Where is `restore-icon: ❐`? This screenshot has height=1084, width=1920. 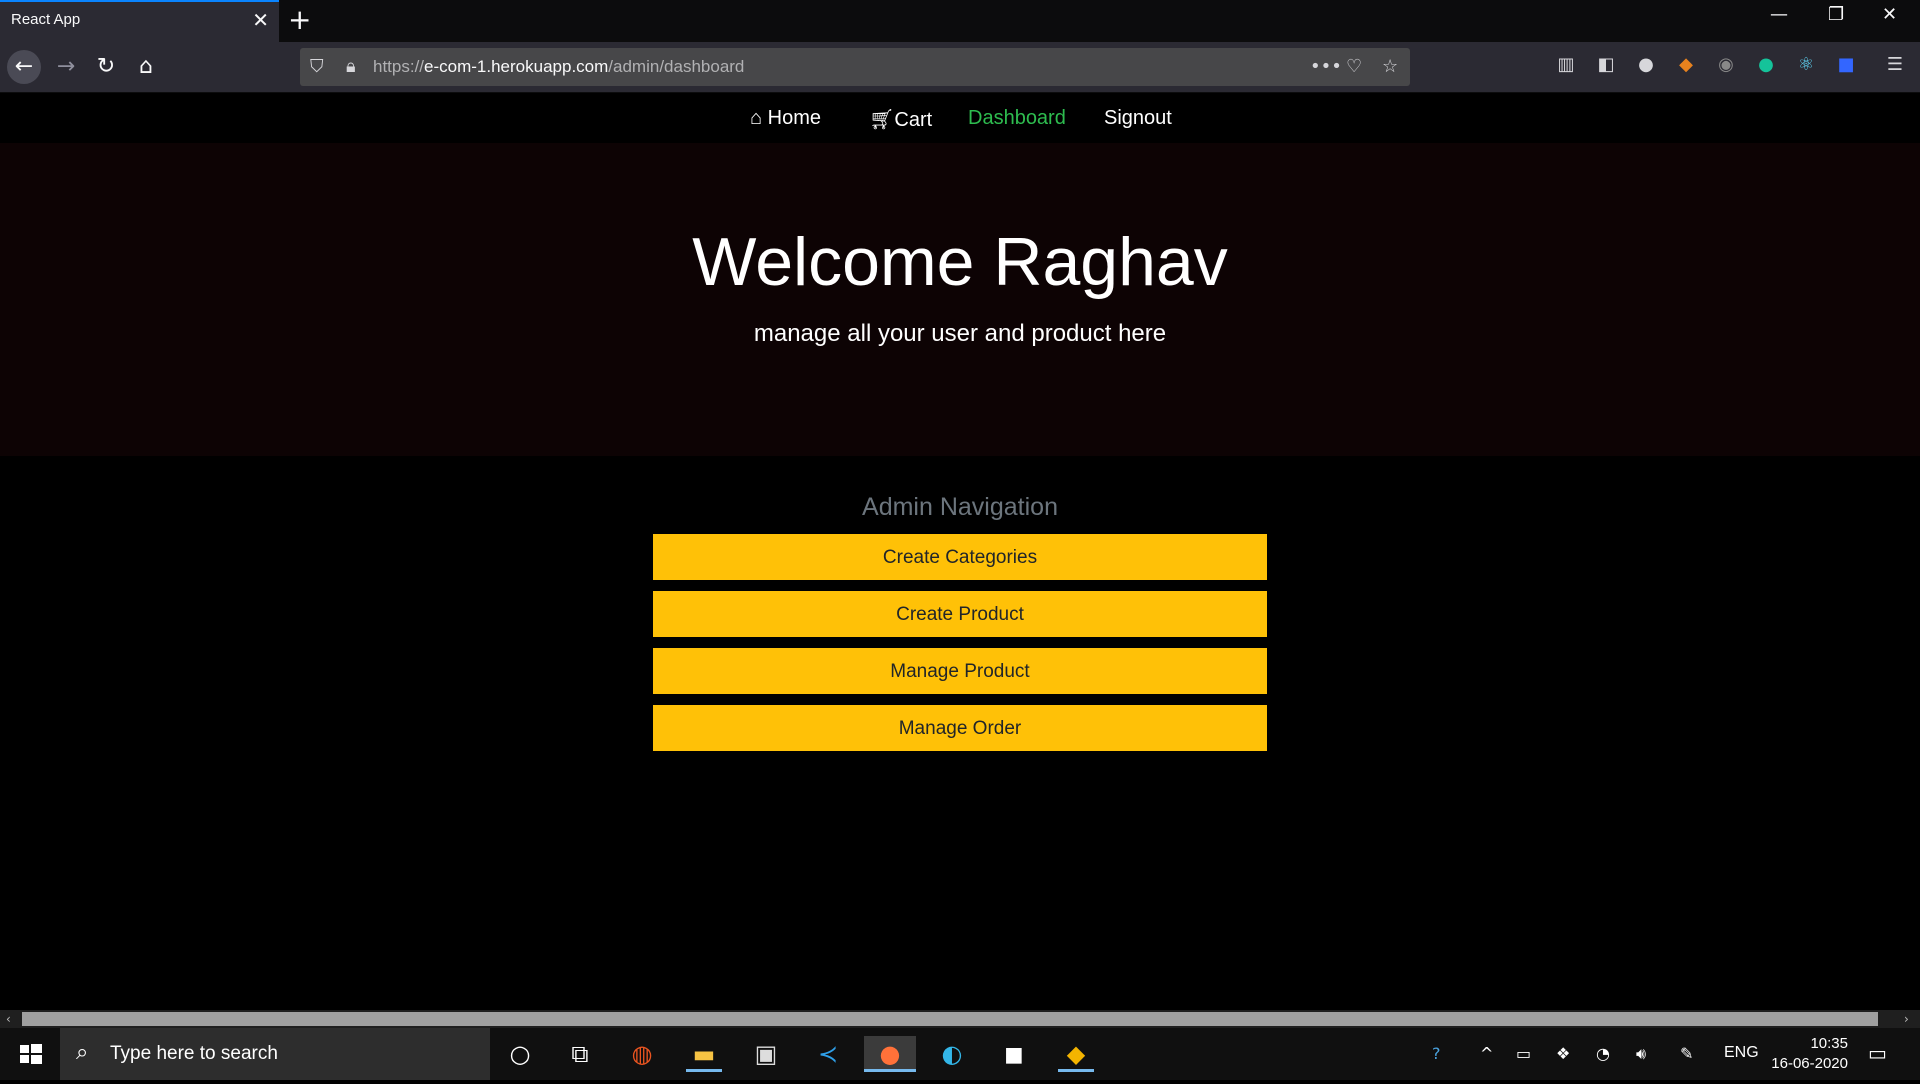
restore-icon: ❐ is located at coordinates (1836, 14).